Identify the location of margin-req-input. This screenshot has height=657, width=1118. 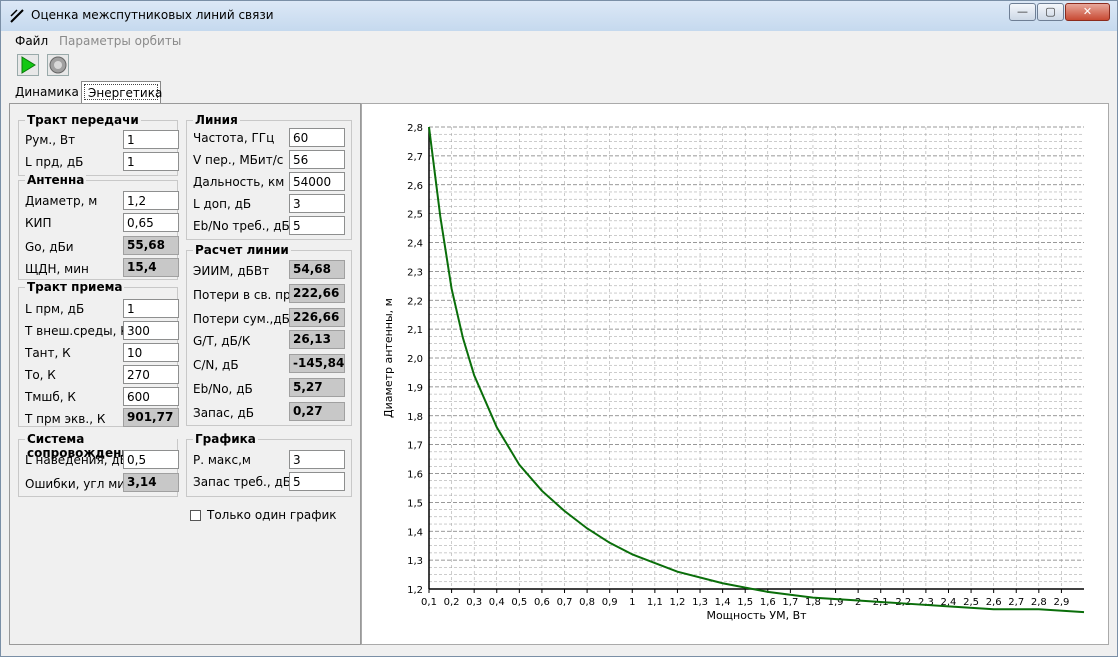
(317, 481).